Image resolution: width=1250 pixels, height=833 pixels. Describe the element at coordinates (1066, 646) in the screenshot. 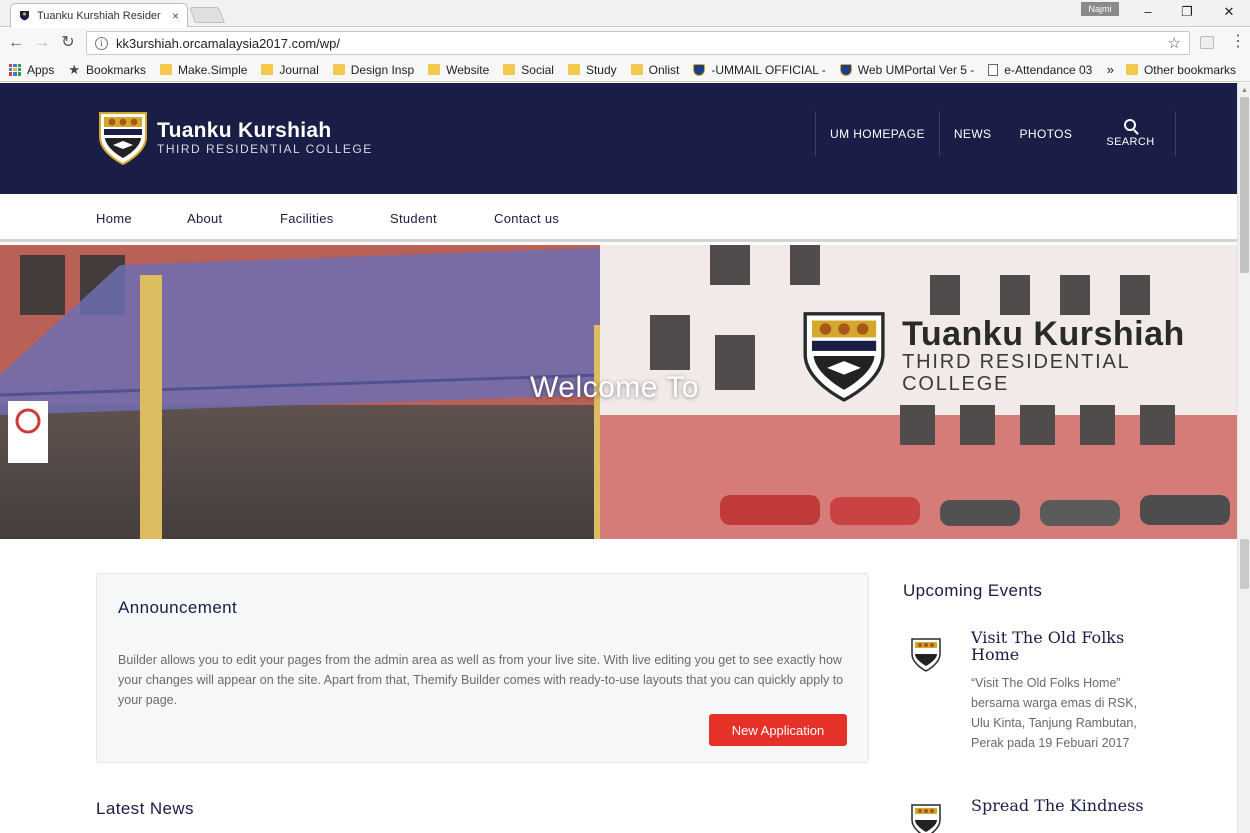

I see `event-title: Visit The Old Folks Home` at that location.